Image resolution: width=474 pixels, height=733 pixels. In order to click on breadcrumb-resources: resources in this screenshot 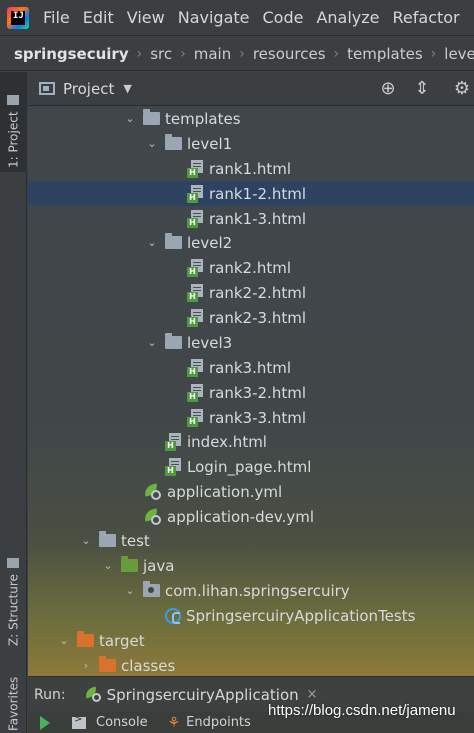, I will do `click(289, 54)`.